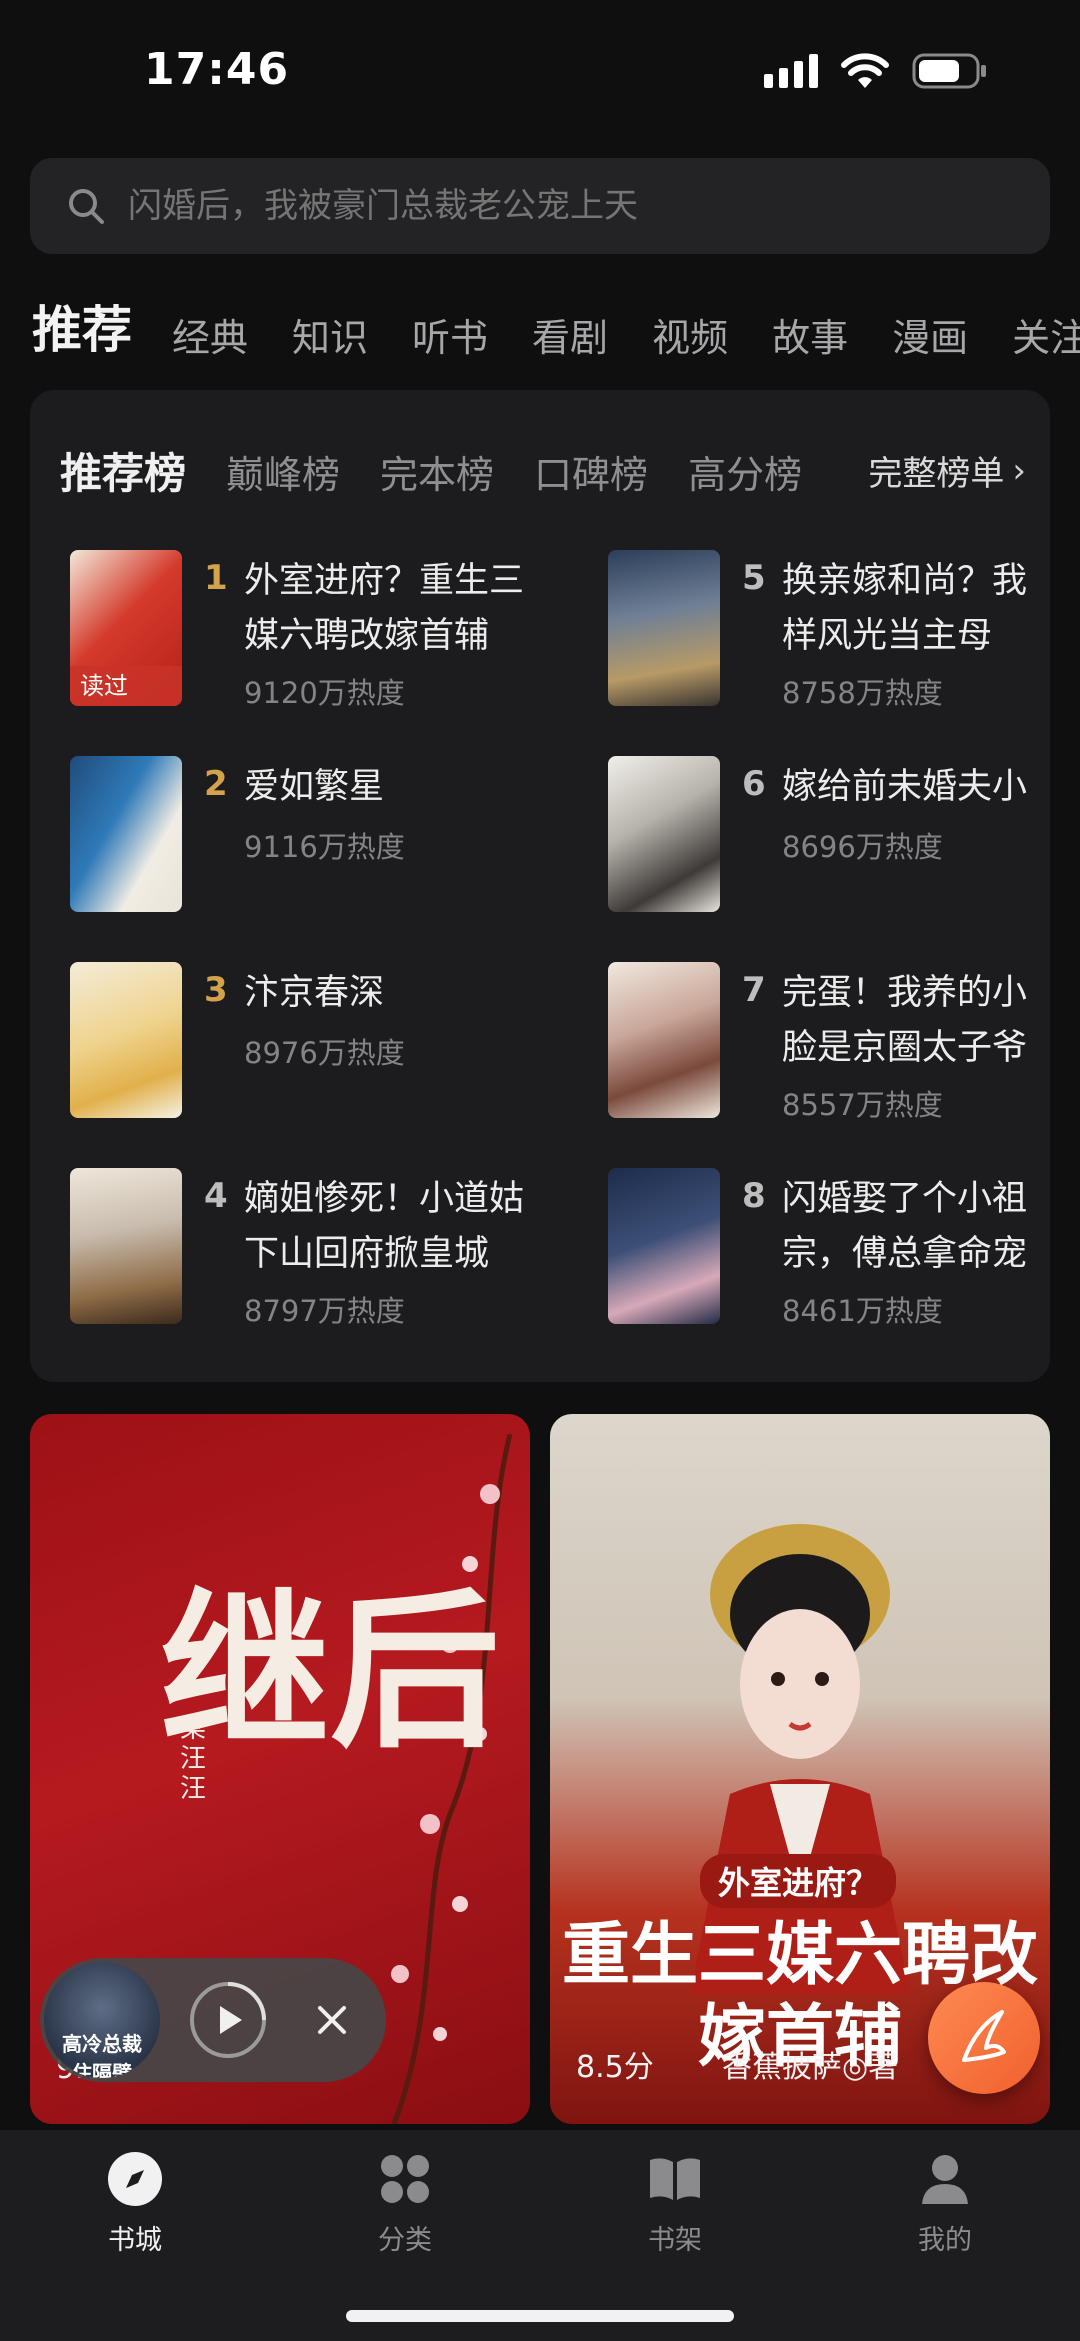  I want to click on full-list-link: 完整榜单 ›, so click(939, 470).